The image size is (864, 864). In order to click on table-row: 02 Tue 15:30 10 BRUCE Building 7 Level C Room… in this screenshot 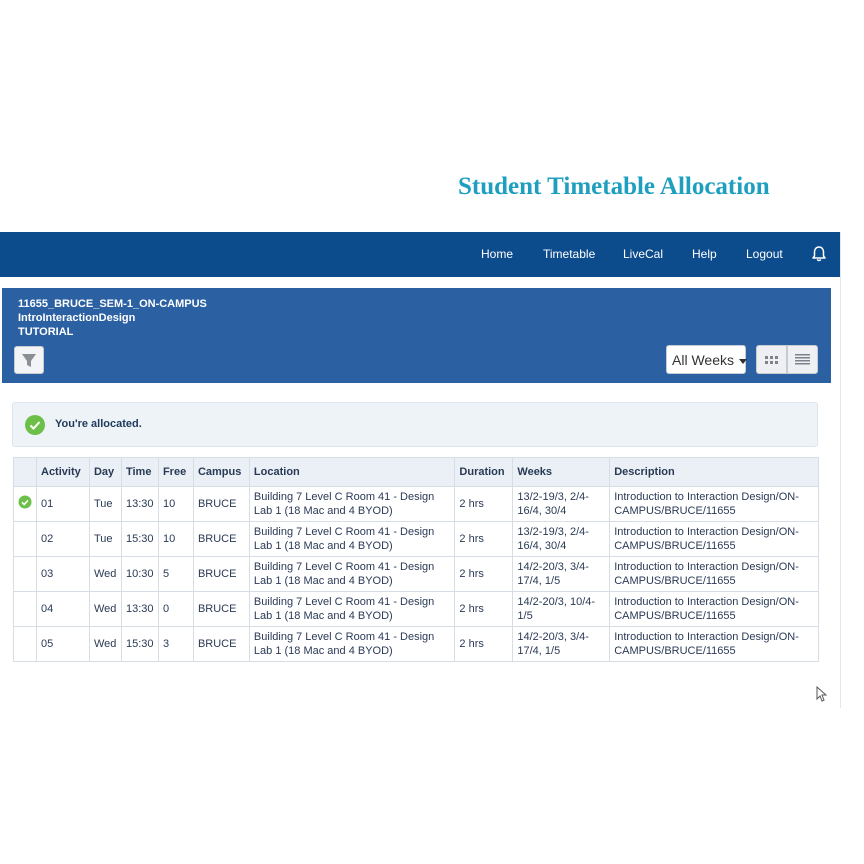, I will do `click(416, 539)`.